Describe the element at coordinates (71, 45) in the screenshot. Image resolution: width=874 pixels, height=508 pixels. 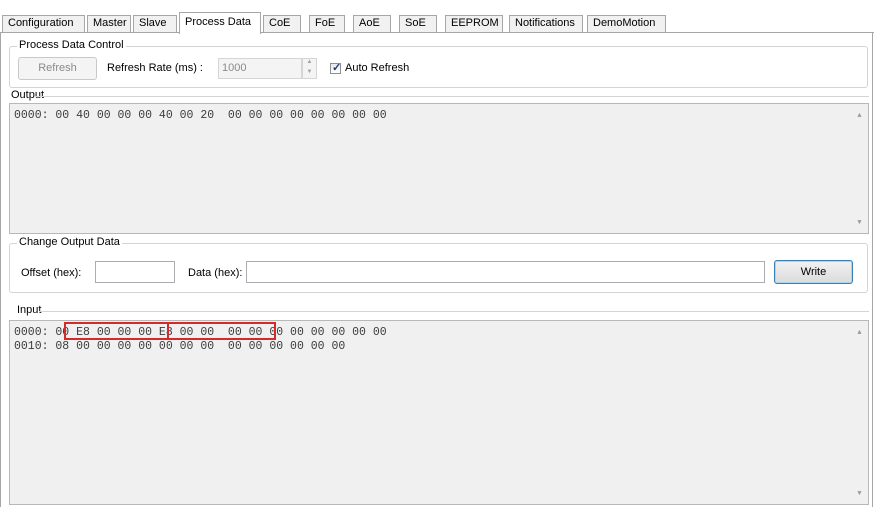
I see `process-data-control-title: Process Data Control` at that location.